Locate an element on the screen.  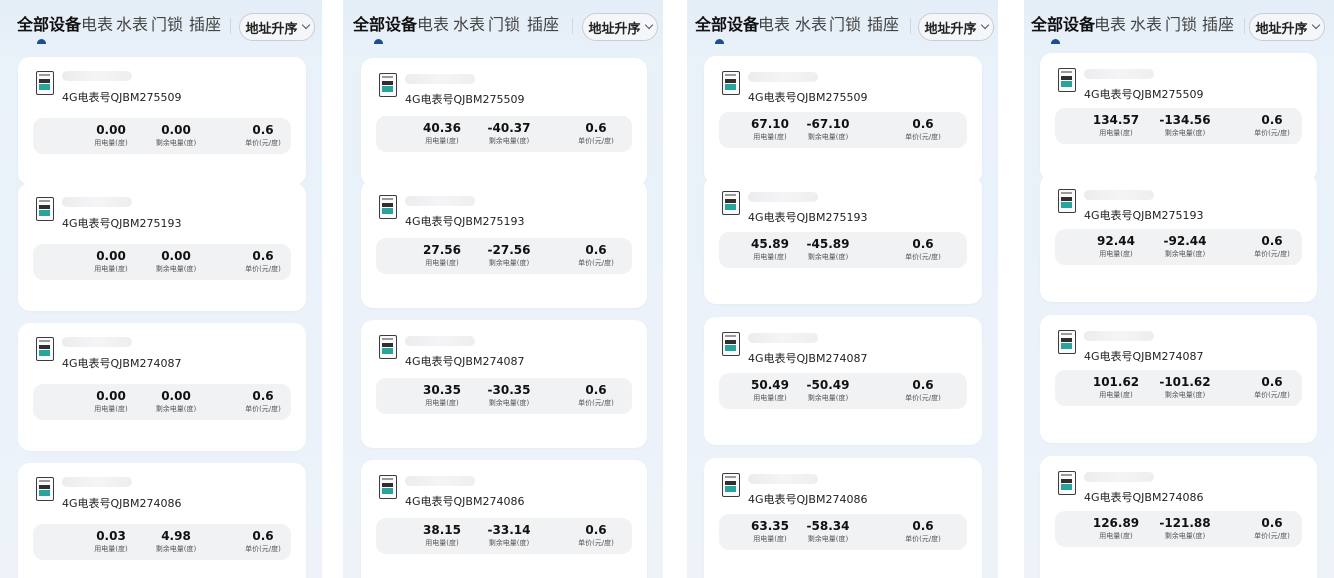
usage-stats-row: 67.10 用电量(度) -67.10 剩余电量(度) 0.6 单价(元/度) is located at coordinates (843, 130).